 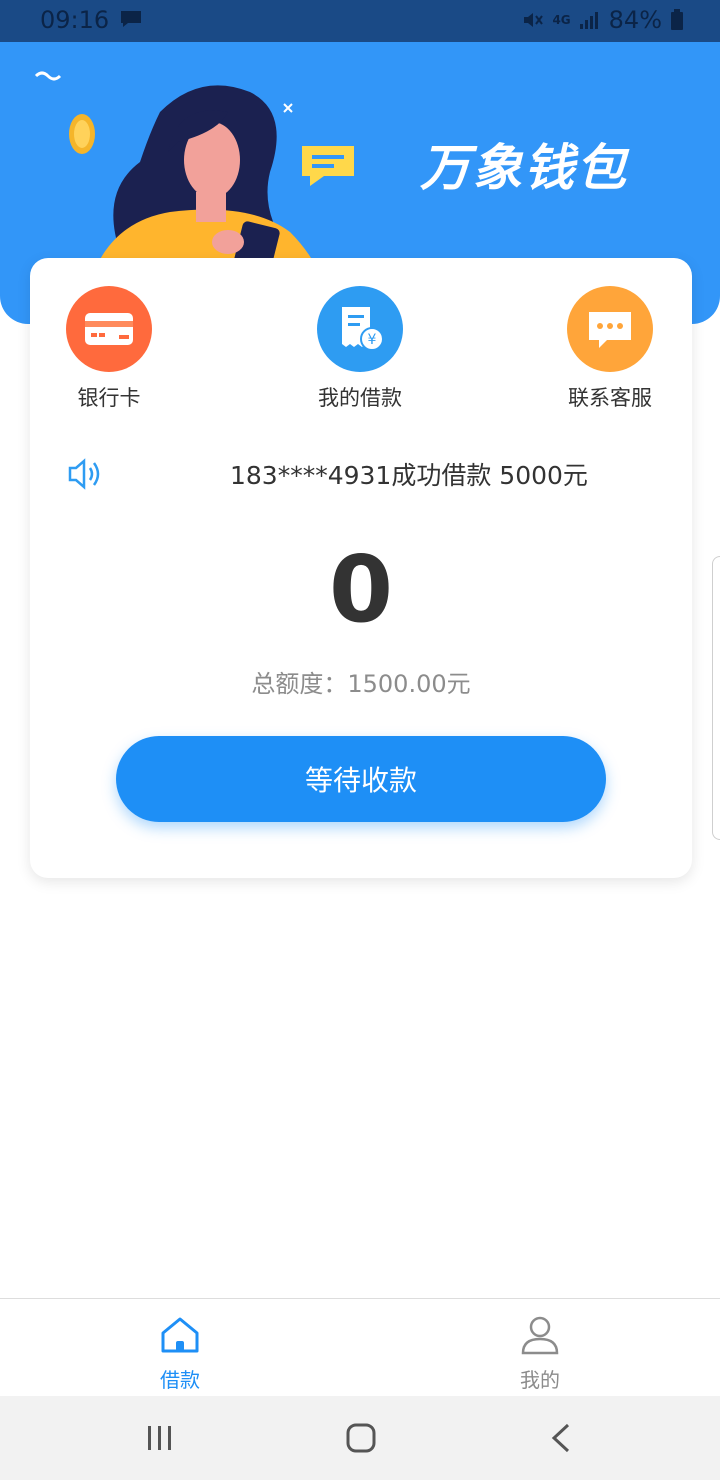 What do you see at coordinates (180, 1335) in the screenshot?
I see `home-icon` at bounding box center [180, 1335].